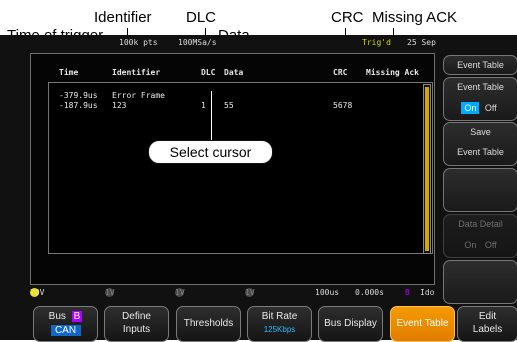 This screenshot has width=517, height=342. I want to click on edit-label: Edit, so click(487, 316).